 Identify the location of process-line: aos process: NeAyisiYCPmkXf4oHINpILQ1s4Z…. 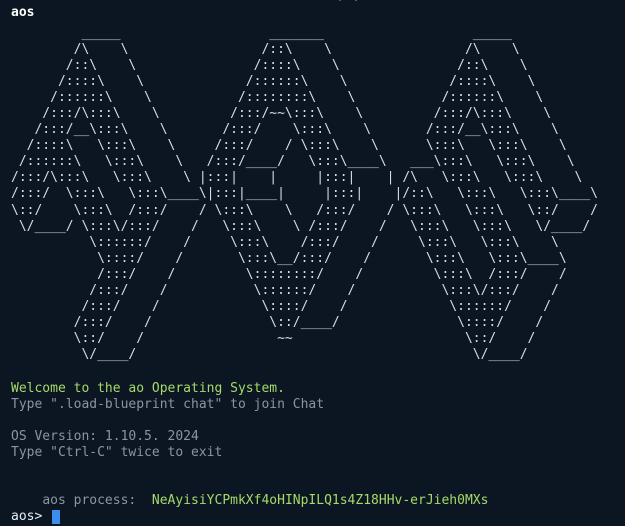
(249, 501).